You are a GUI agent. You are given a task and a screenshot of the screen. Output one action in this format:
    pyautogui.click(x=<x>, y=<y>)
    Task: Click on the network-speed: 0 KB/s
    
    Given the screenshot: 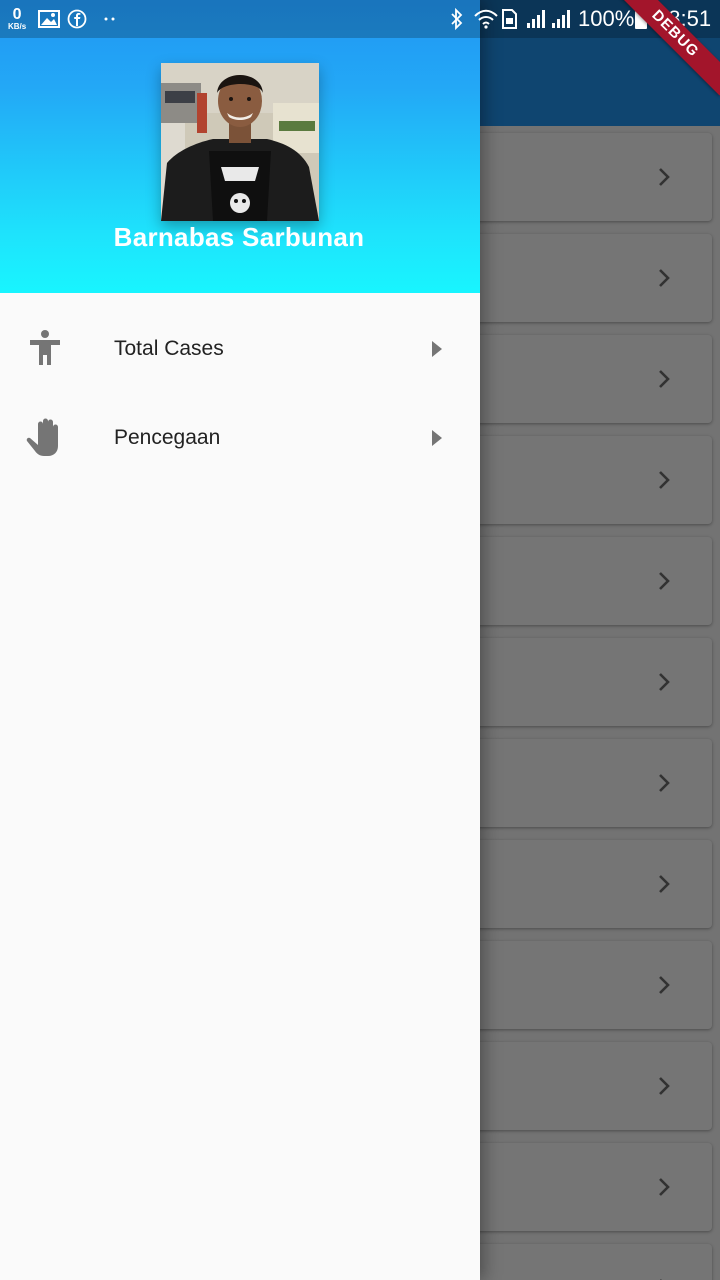 What is the action you would take?
    pyautogui.click(x=17, y=19)
    